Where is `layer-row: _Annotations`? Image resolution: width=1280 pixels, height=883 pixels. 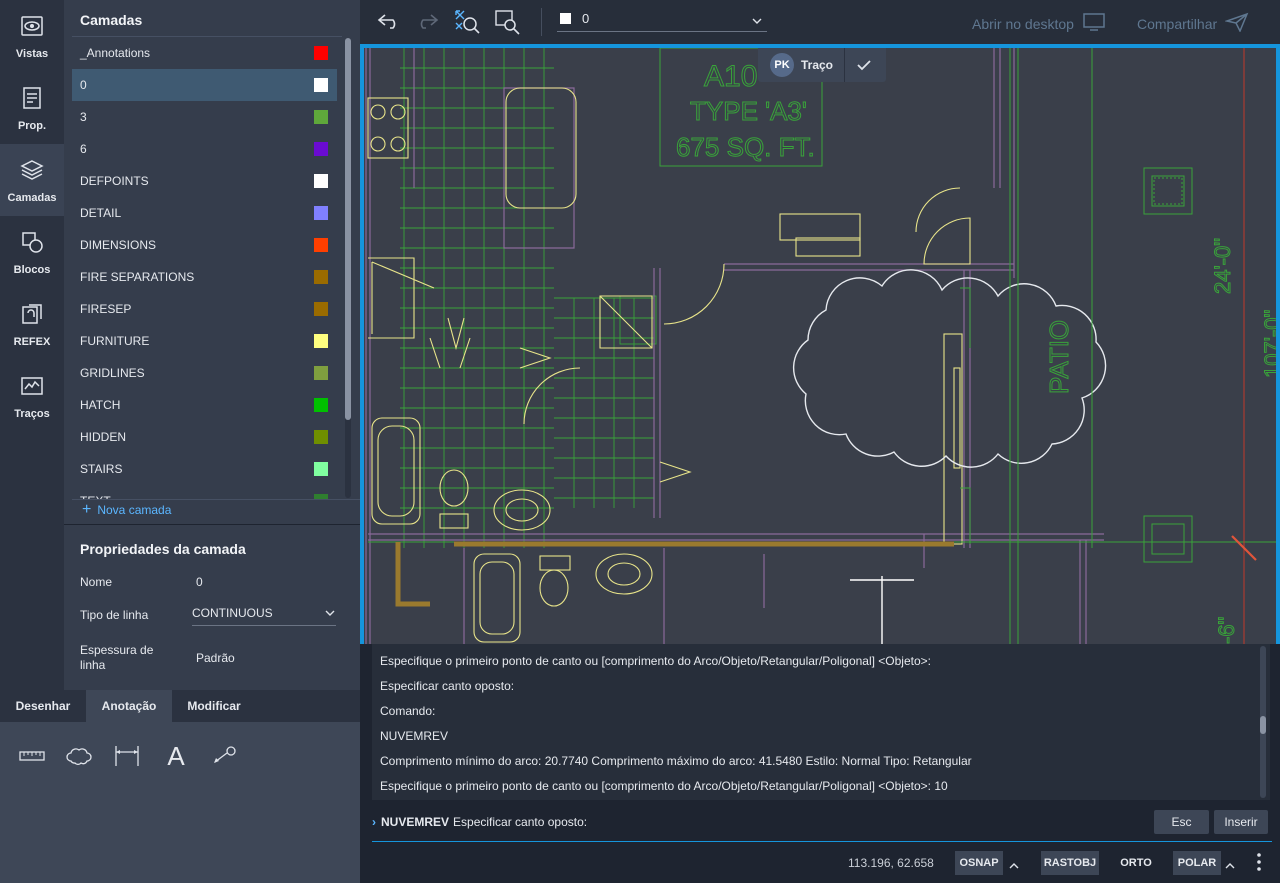 layer-row: _Annotations is located at coordinates (204, 53).